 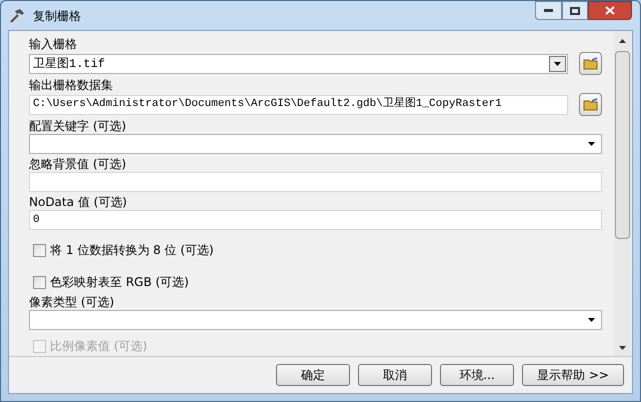 I want to click on hammer-icon, so click(x=17, y=16).